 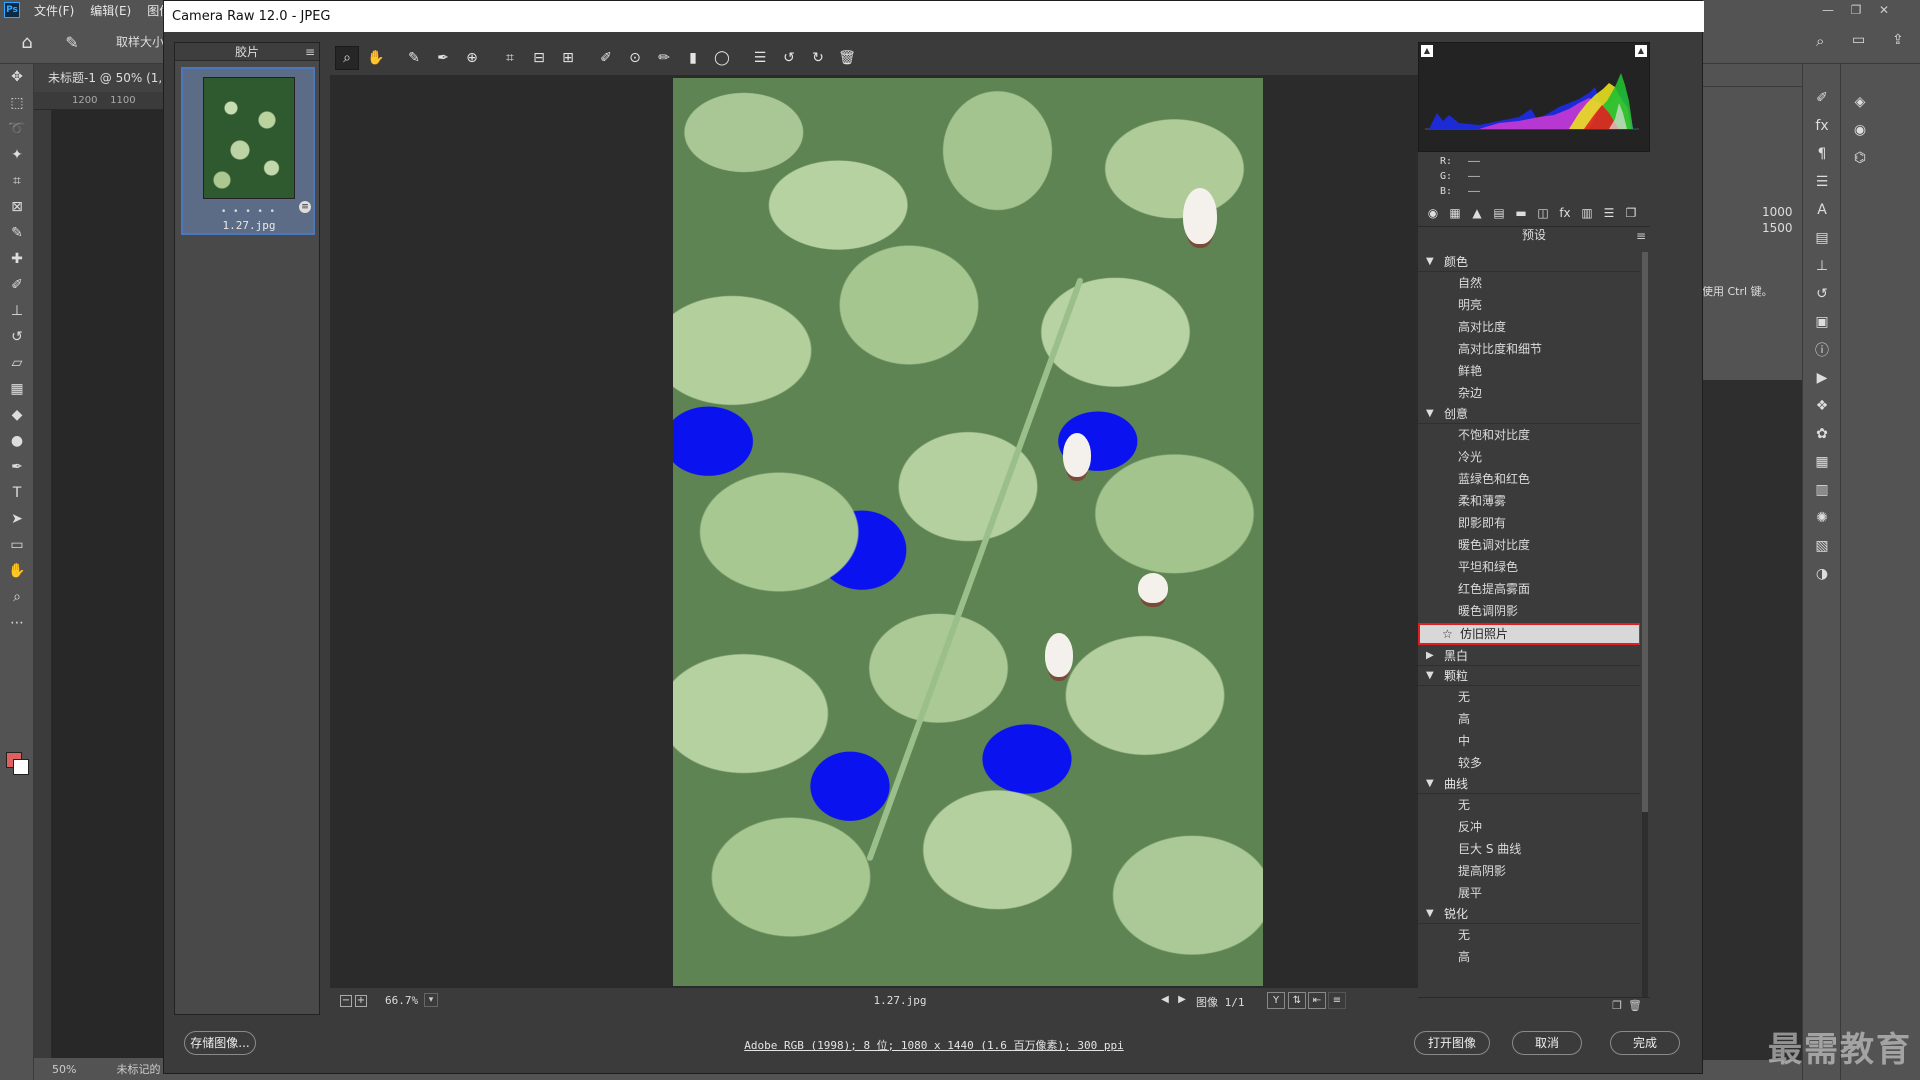 What do you see at coordinates (17, 181) in the screenshot?
I see `crop-tool-icon: ⌗` at bounding box center [17, 181].